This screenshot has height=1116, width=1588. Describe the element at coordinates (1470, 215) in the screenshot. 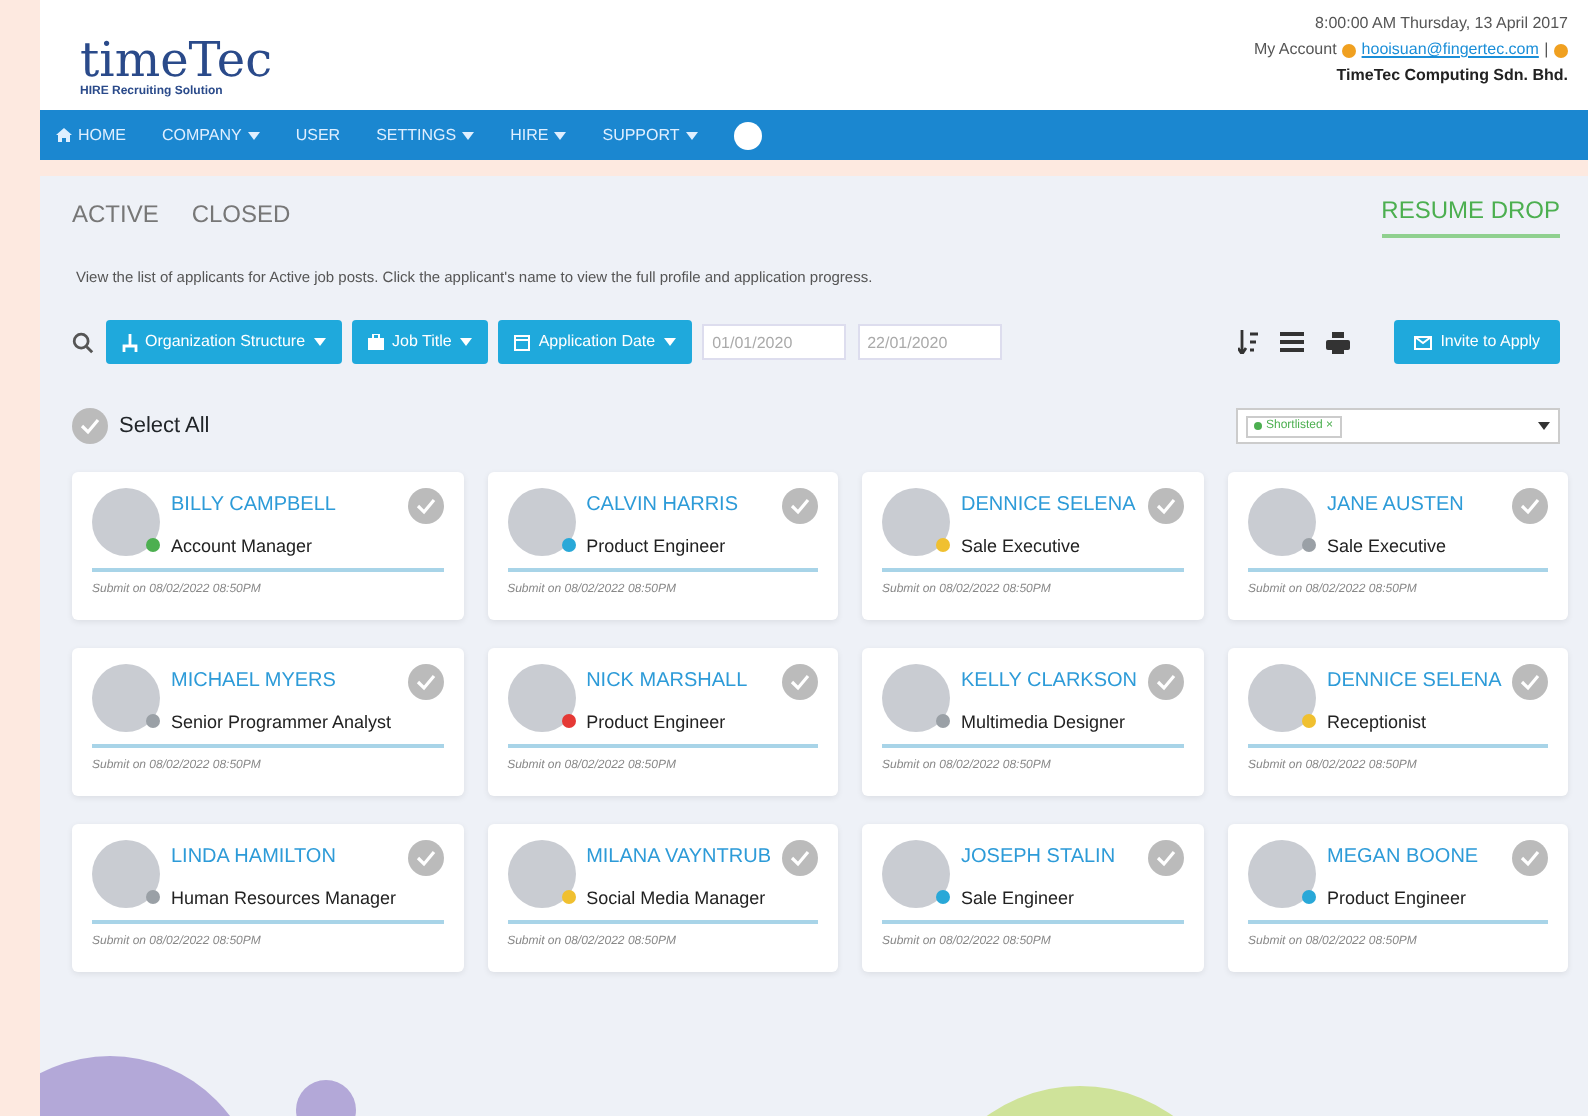

I see `tab: RESUME DROP` at that location.